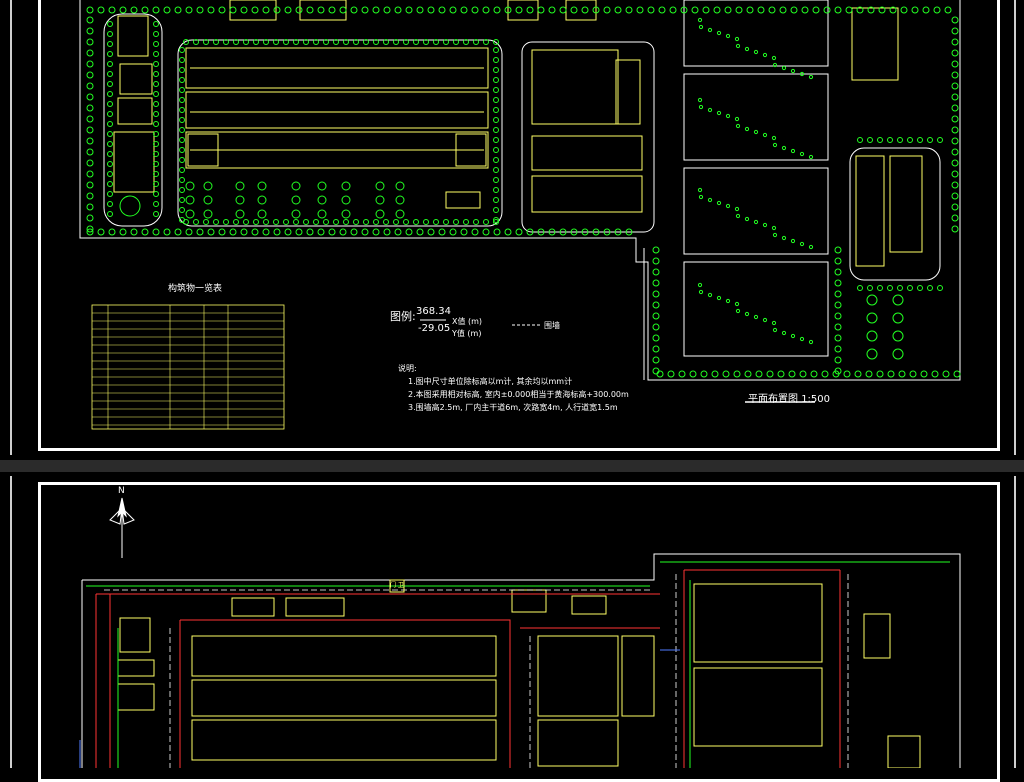  What do you see at coordinates (195, 289) in the screenshot?
I see `structure-table-title: 构筑物一览表` at bounding box center [195, 289].